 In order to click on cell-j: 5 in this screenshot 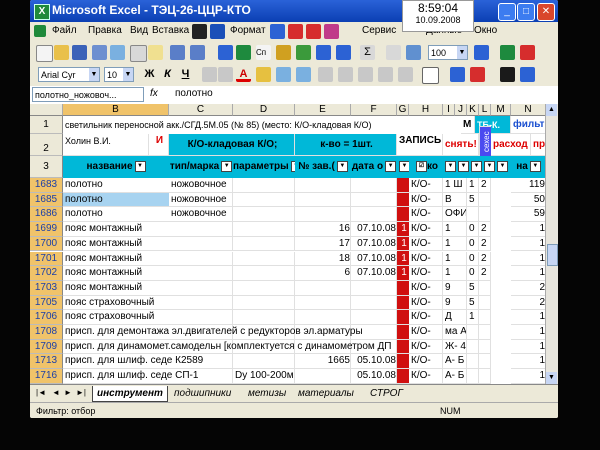, I will do `click(473, 200)`.